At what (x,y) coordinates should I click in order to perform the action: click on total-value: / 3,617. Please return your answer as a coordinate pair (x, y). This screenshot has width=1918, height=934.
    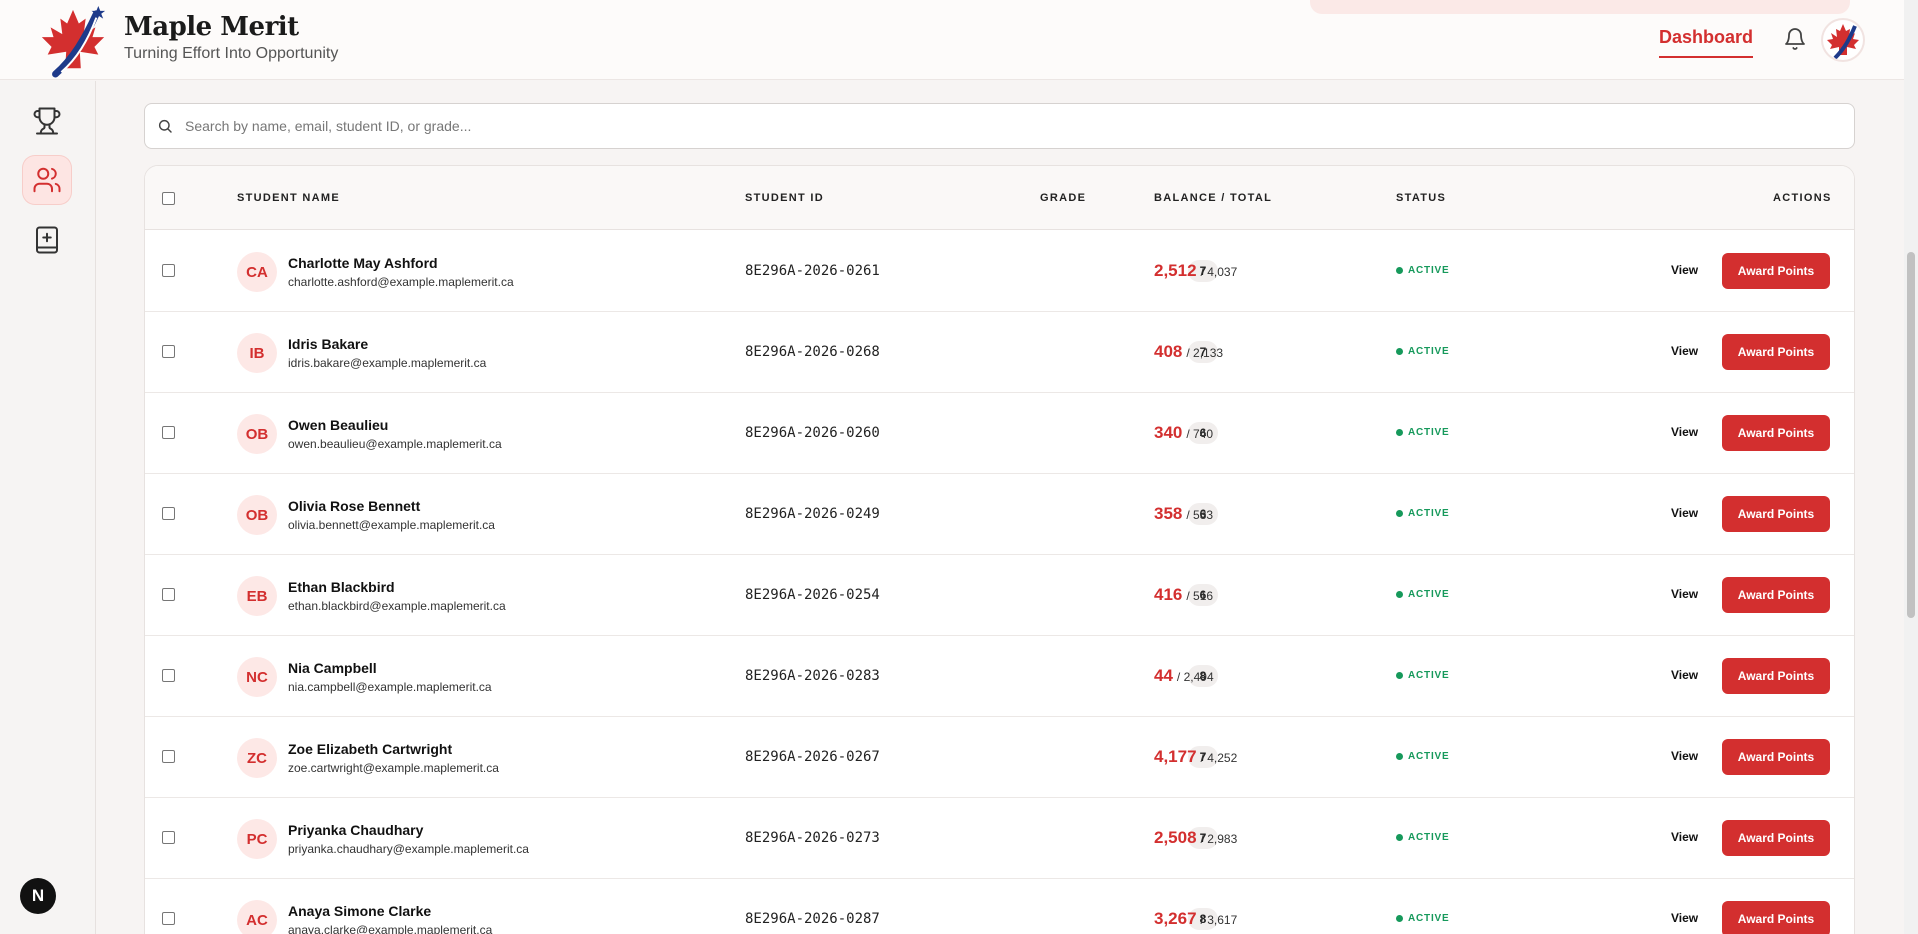
    Looking at the image, I should click on (1219, 920).